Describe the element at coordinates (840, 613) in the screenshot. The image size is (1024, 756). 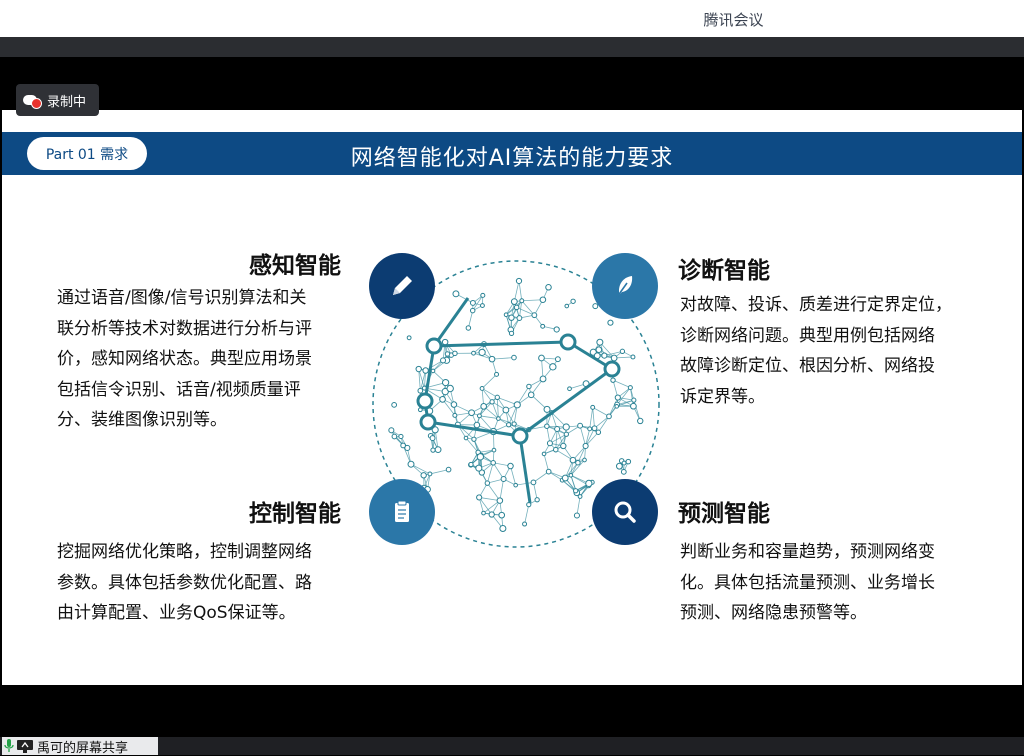
I see `body-line: 预测、网络隐患预警等。` at that location.